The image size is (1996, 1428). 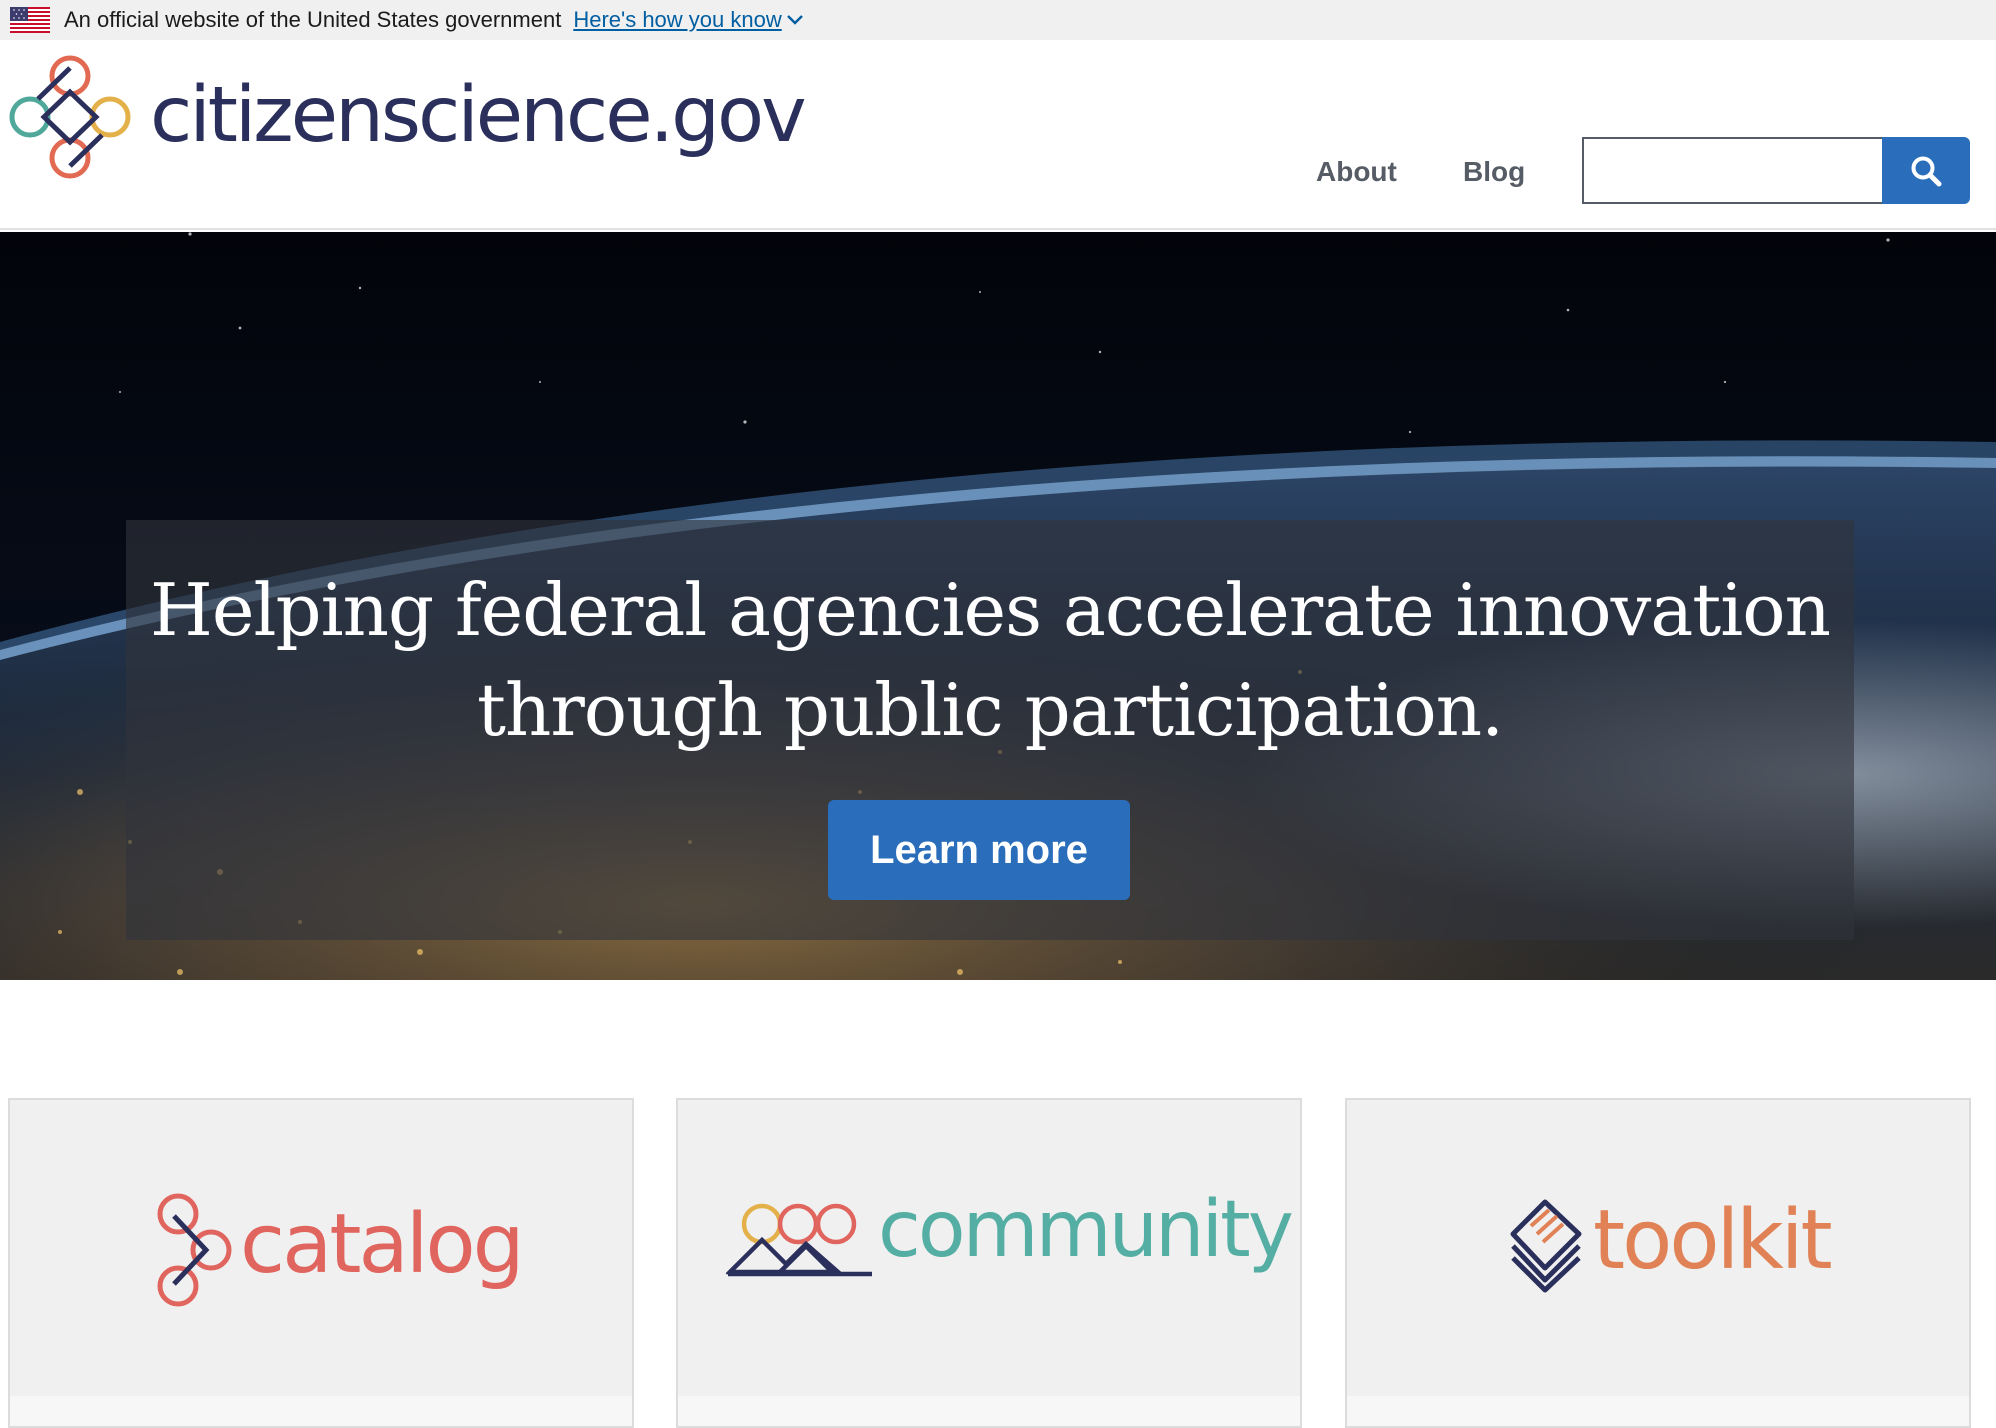 I want to click on catalog-logo: catalog, so click(x=340, y=1250).